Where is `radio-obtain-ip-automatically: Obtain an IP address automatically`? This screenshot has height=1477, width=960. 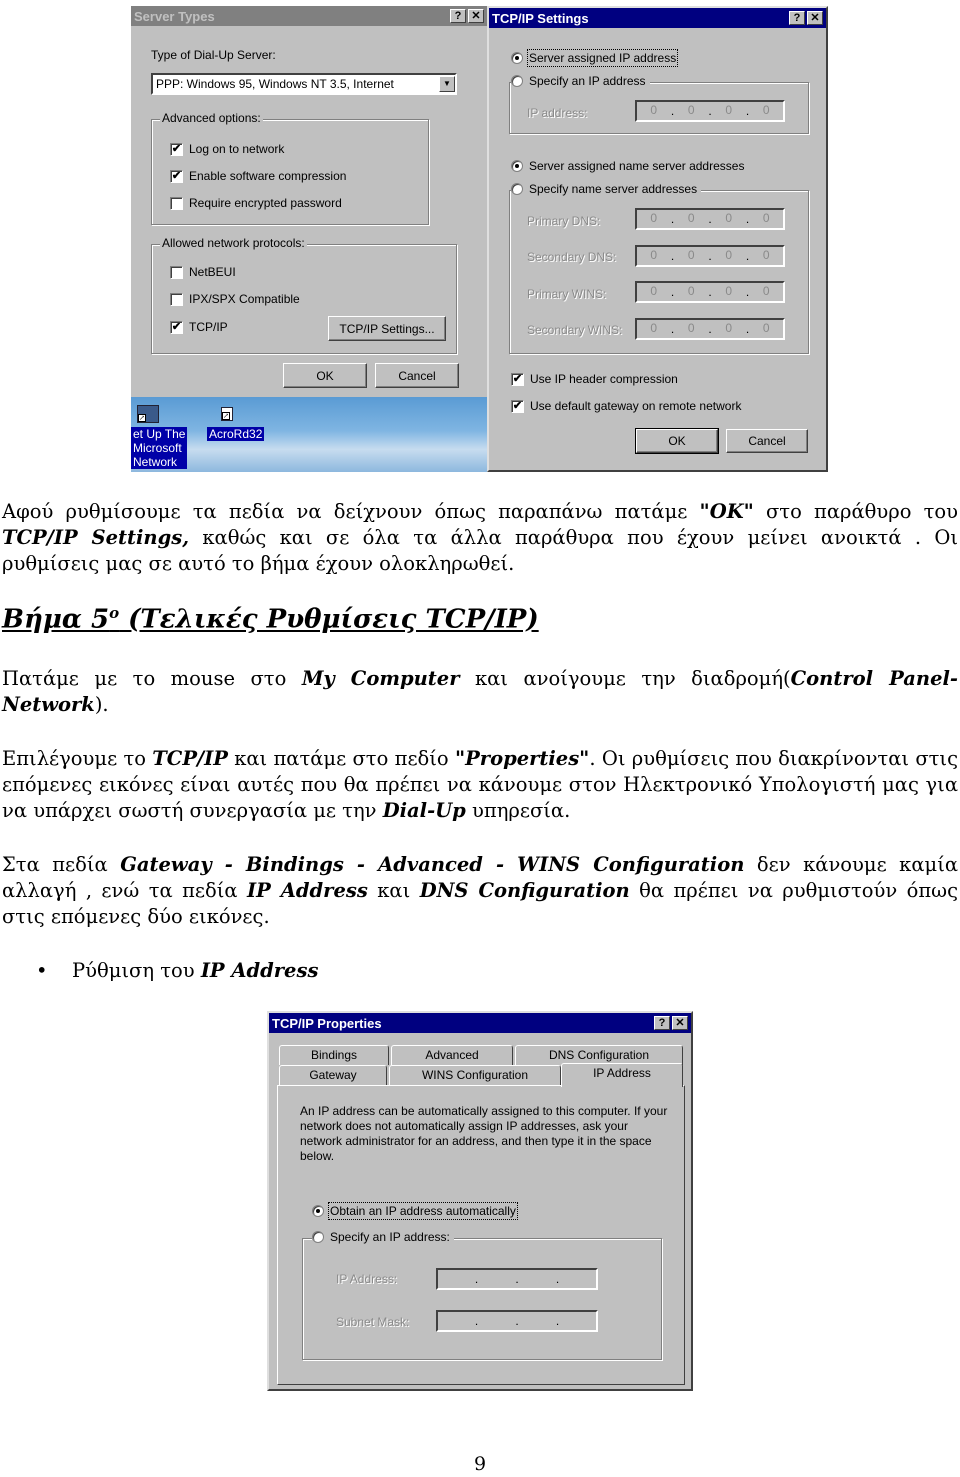 radio-obtain-ip-automatically: Obtain an IP address automatically is located at coordinates (415, 1211).